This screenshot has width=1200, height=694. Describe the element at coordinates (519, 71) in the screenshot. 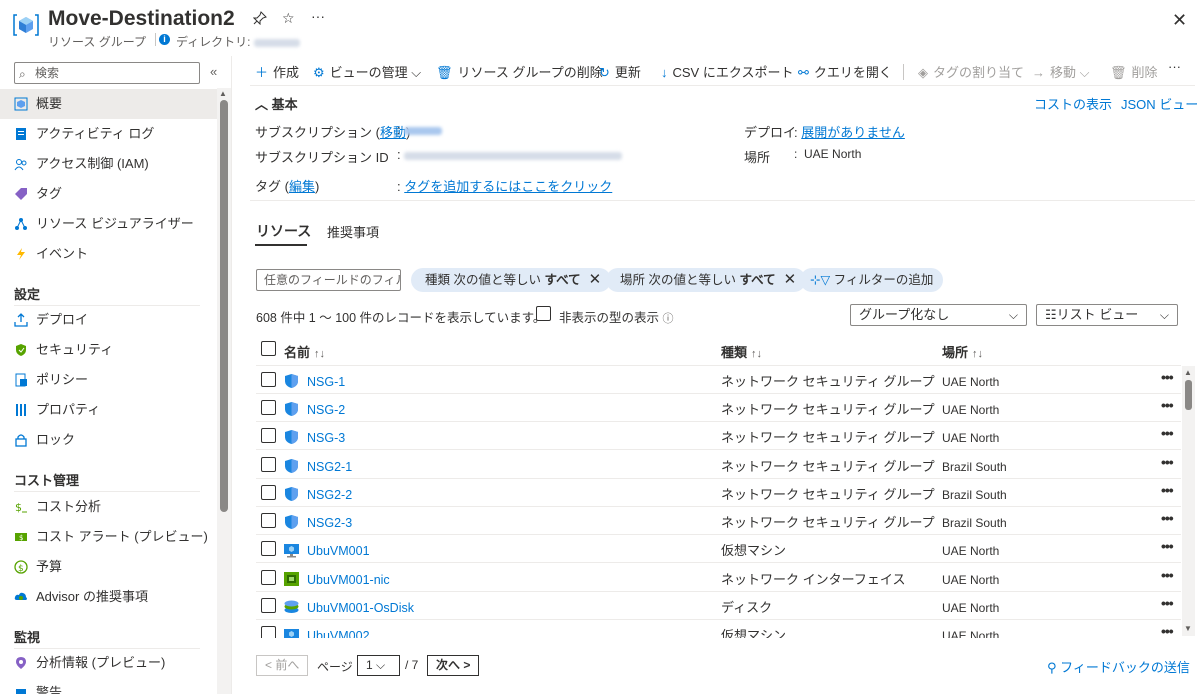

I see `delete-resource-group-button: 🗑 リソース グループの削除` at that location.